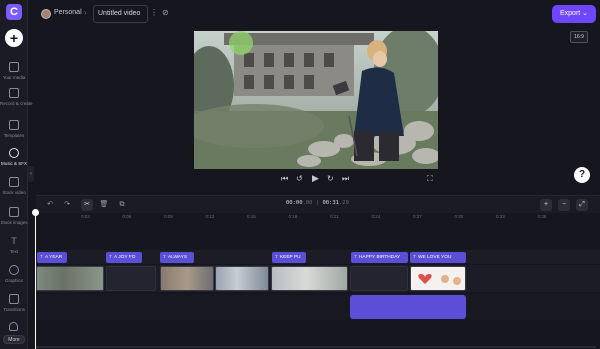 Image resolution: width=600 pixels, height=349 pixels. I want to click on love-graphic-thumbnail, so click(439, 279).